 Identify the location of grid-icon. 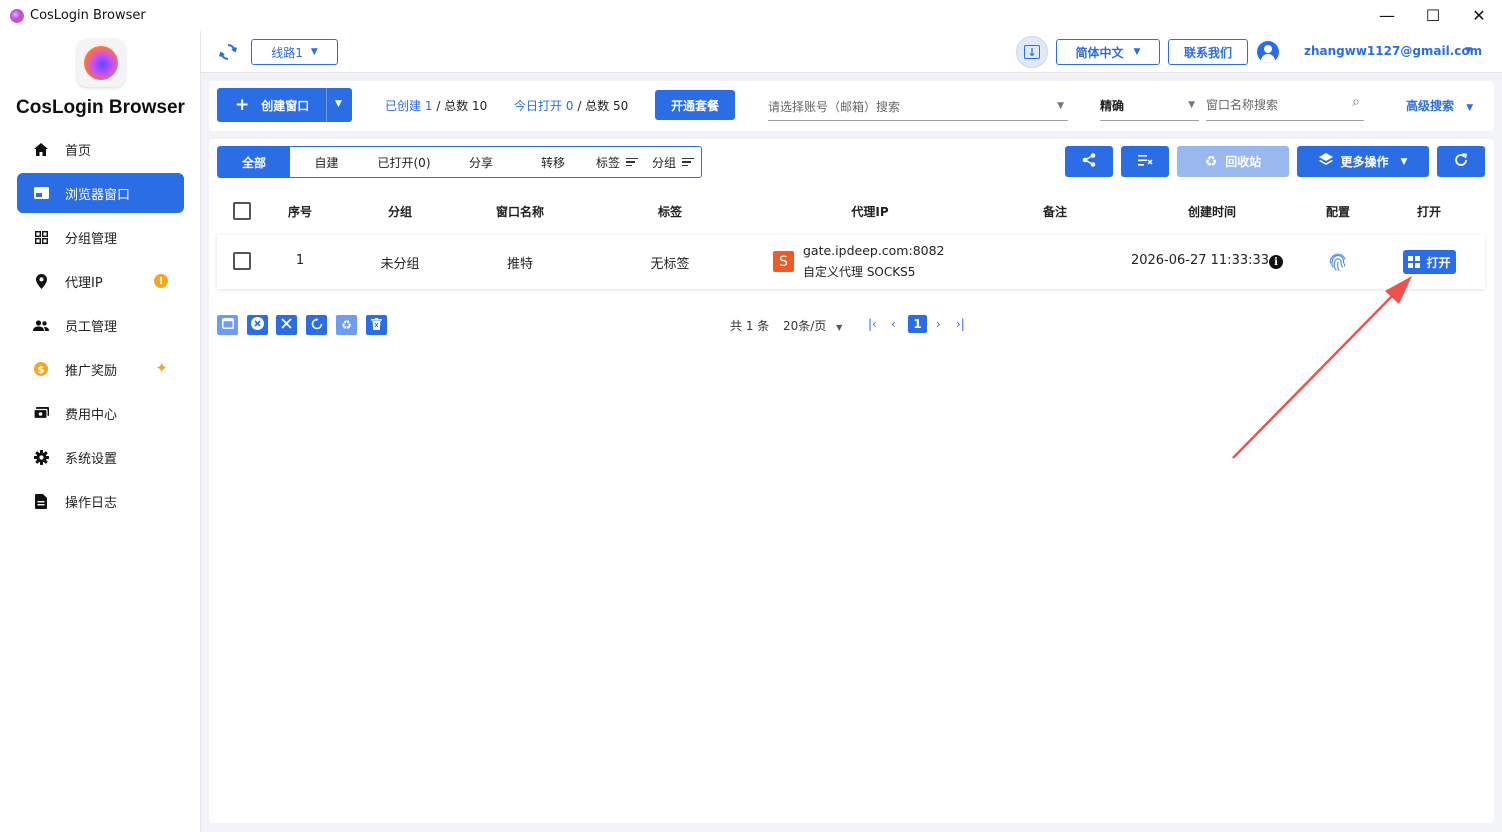
(41, 237).